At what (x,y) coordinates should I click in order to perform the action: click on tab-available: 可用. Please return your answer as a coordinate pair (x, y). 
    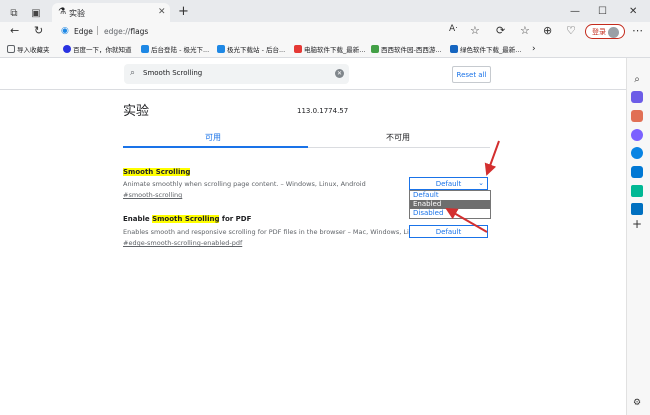
    Looking at the image, I should click on (213, 137).